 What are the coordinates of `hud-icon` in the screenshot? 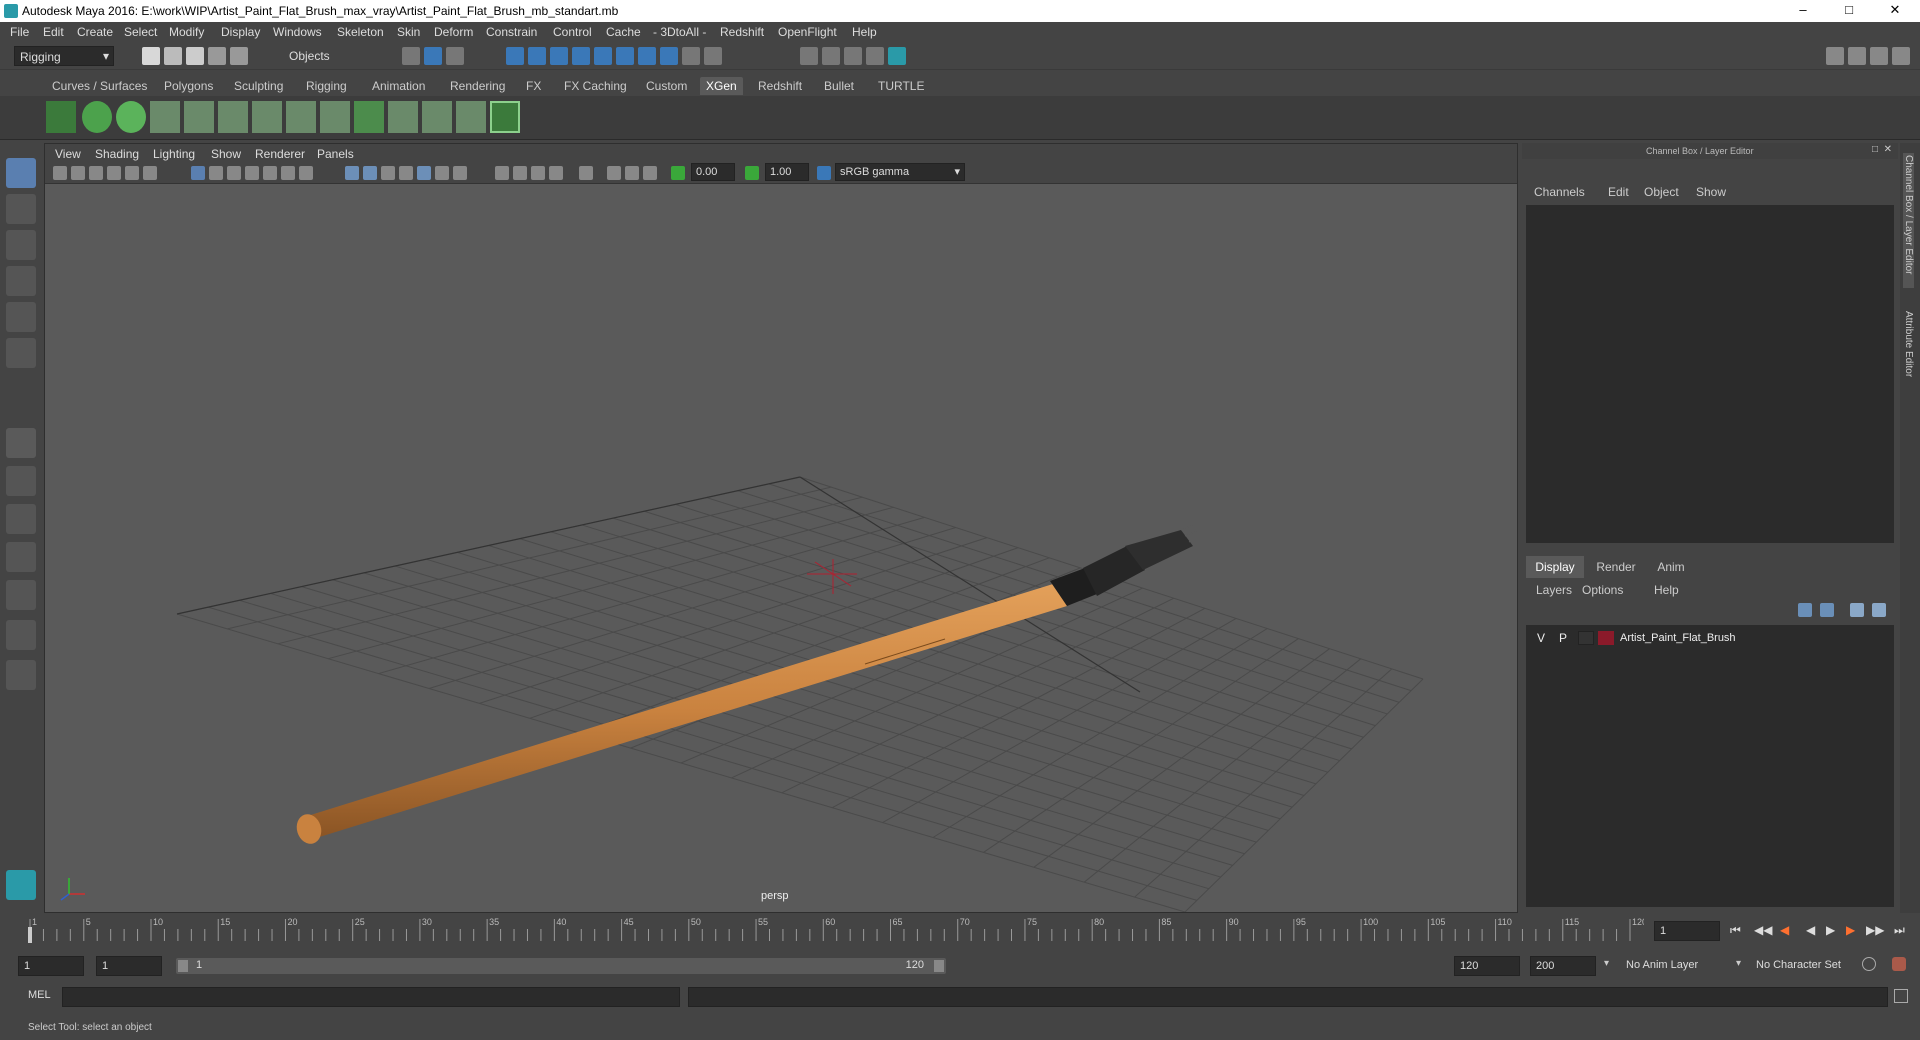 It's located at (650, 173).